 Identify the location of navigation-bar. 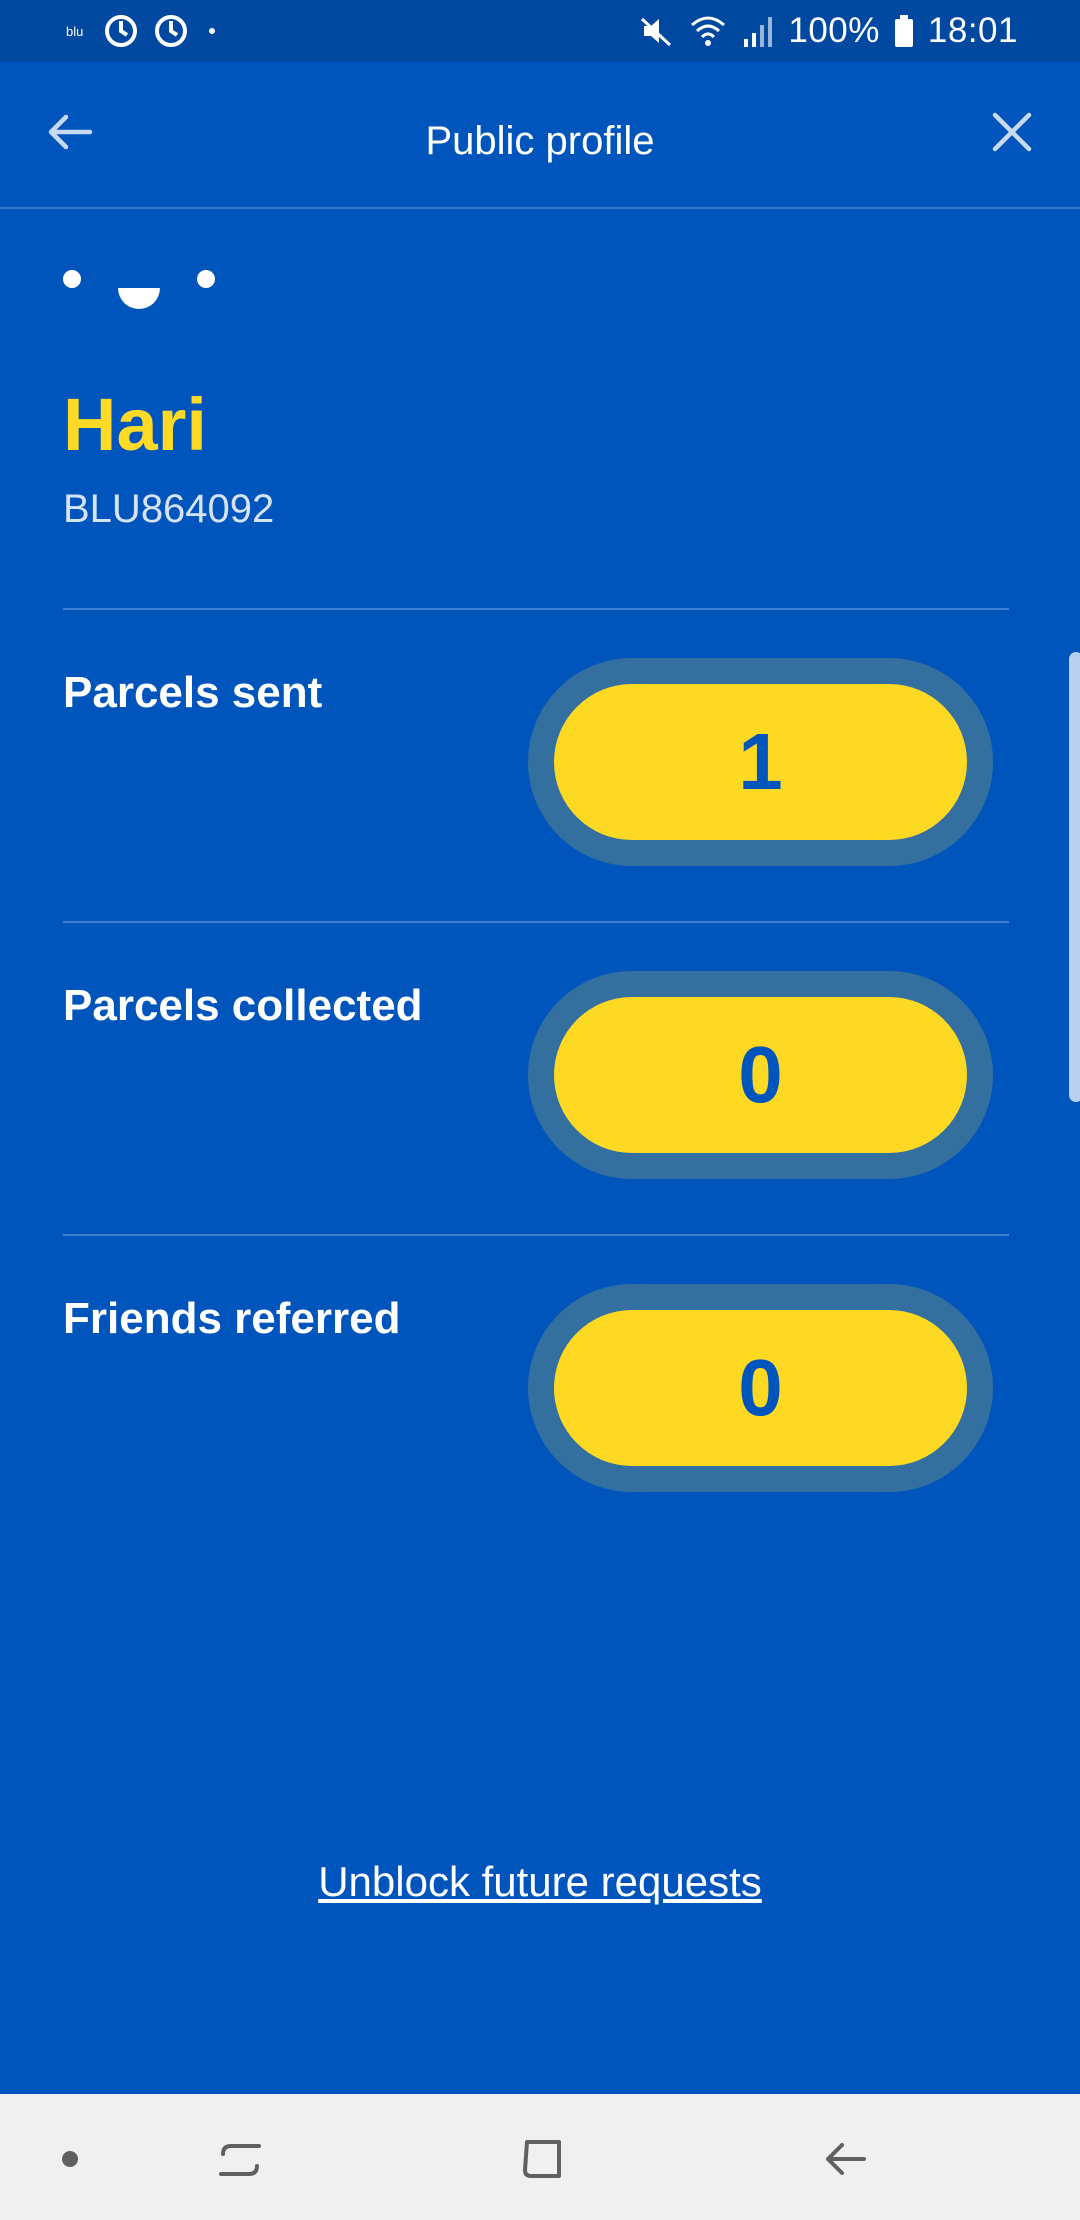
(540, 2157).